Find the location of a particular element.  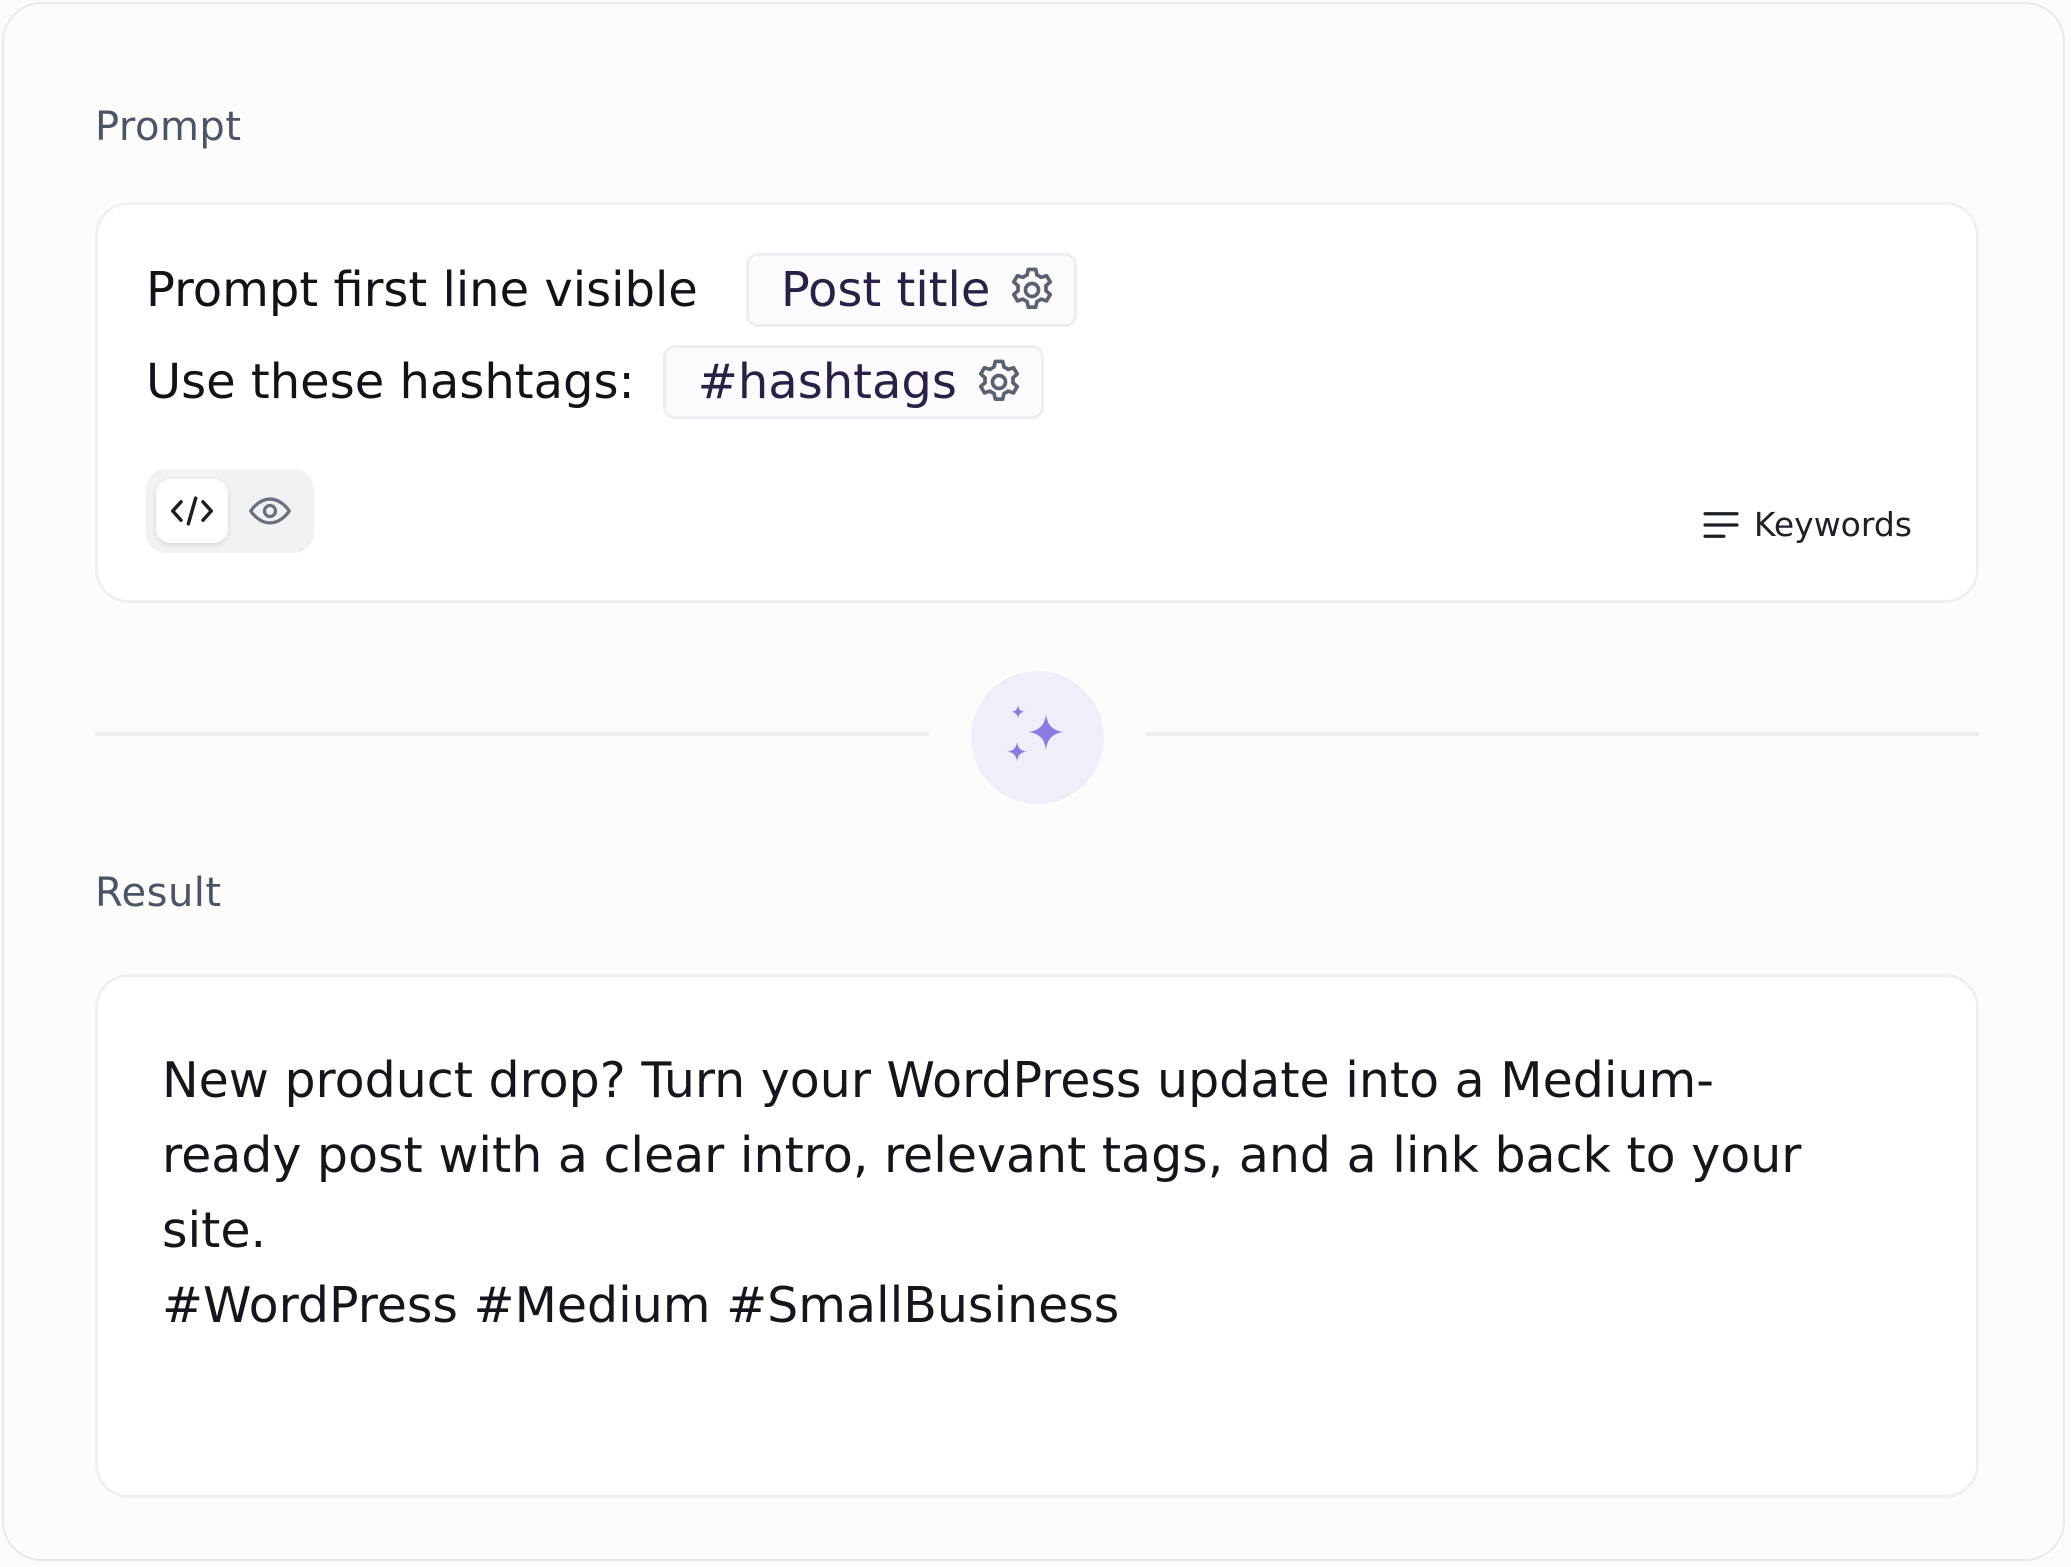

prompt-line-1: Prompt first line visible Post title is located at coordinates (612, 290).